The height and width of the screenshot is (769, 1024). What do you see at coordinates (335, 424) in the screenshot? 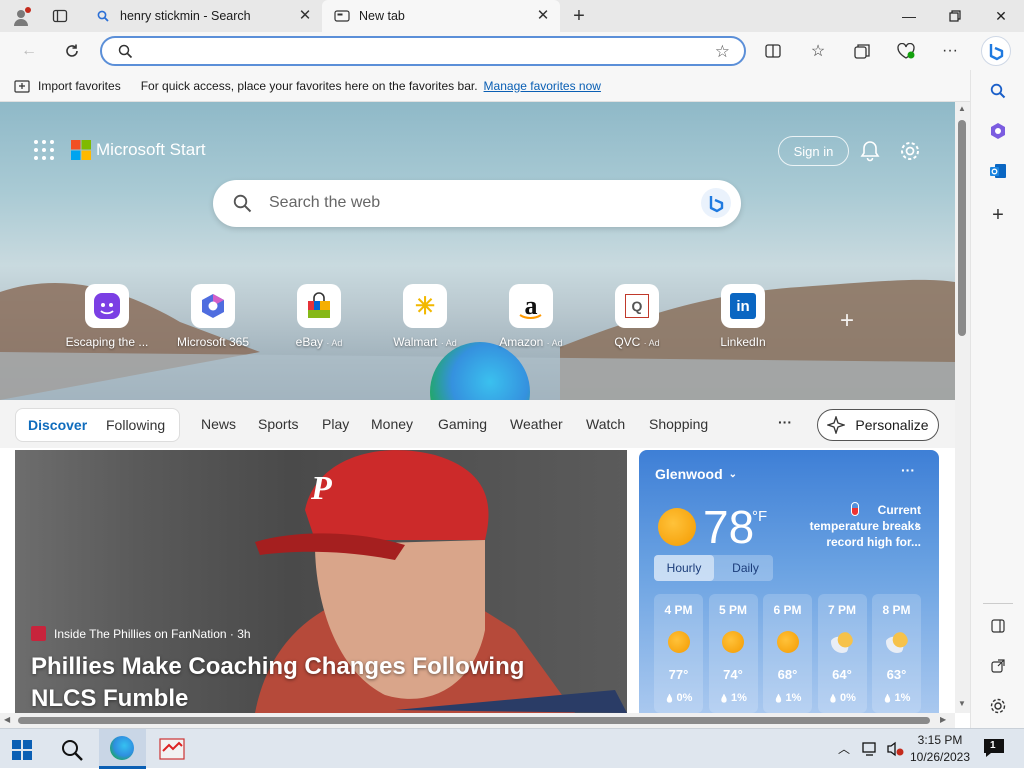
I see `nav-play: Play` at bounding box center [335, 424].